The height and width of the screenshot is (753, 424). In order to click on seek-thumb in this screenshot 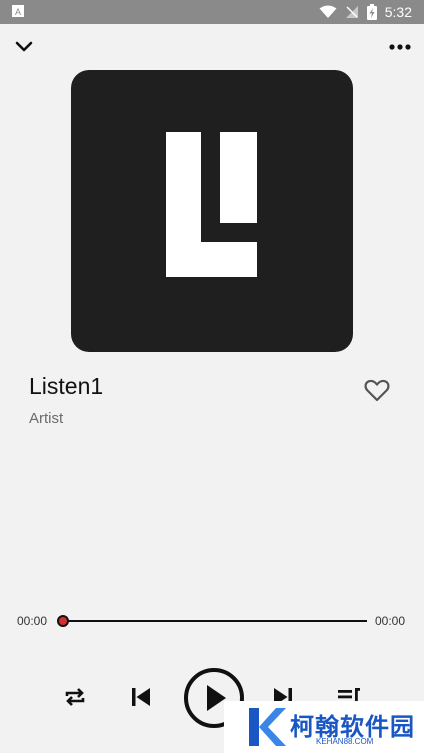, I will do `click(63, 621)`.